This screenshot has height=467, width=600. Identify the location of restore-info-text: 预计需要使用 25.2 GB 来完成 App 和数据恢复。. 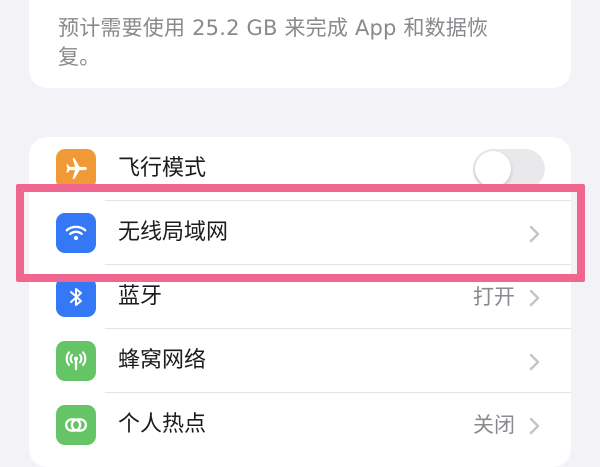
(273, 42).